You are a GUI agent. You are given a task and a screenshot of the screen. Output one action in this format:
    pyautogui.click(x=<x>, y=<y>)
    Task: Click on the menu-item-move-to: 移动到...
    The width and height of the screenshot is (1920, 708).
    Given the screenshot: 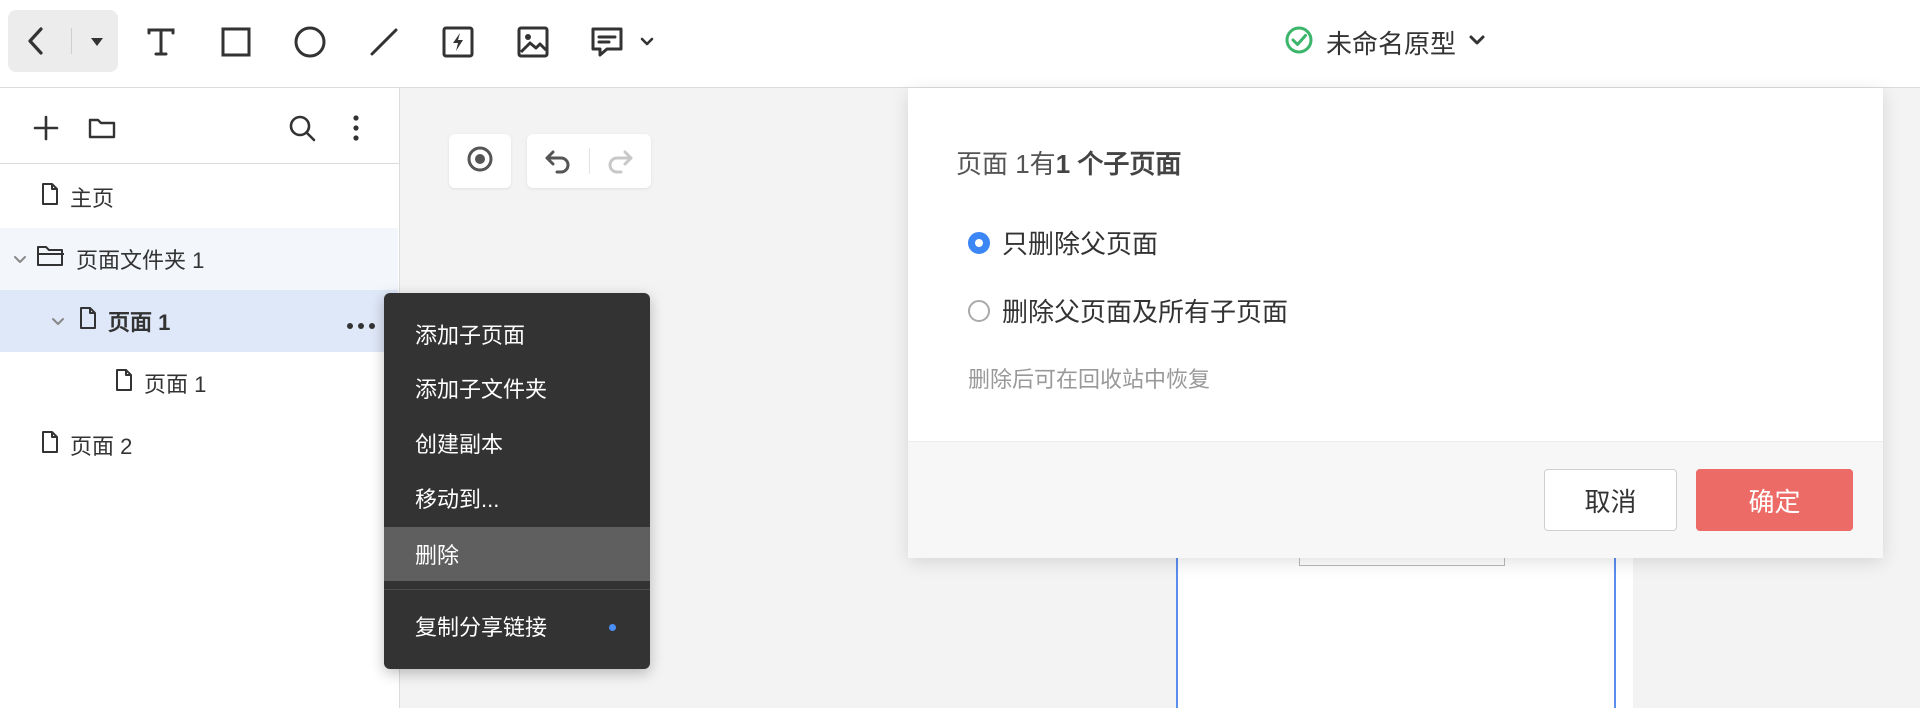 What is the action you would take?
    pyautogui.click(x=517, y=498)
    